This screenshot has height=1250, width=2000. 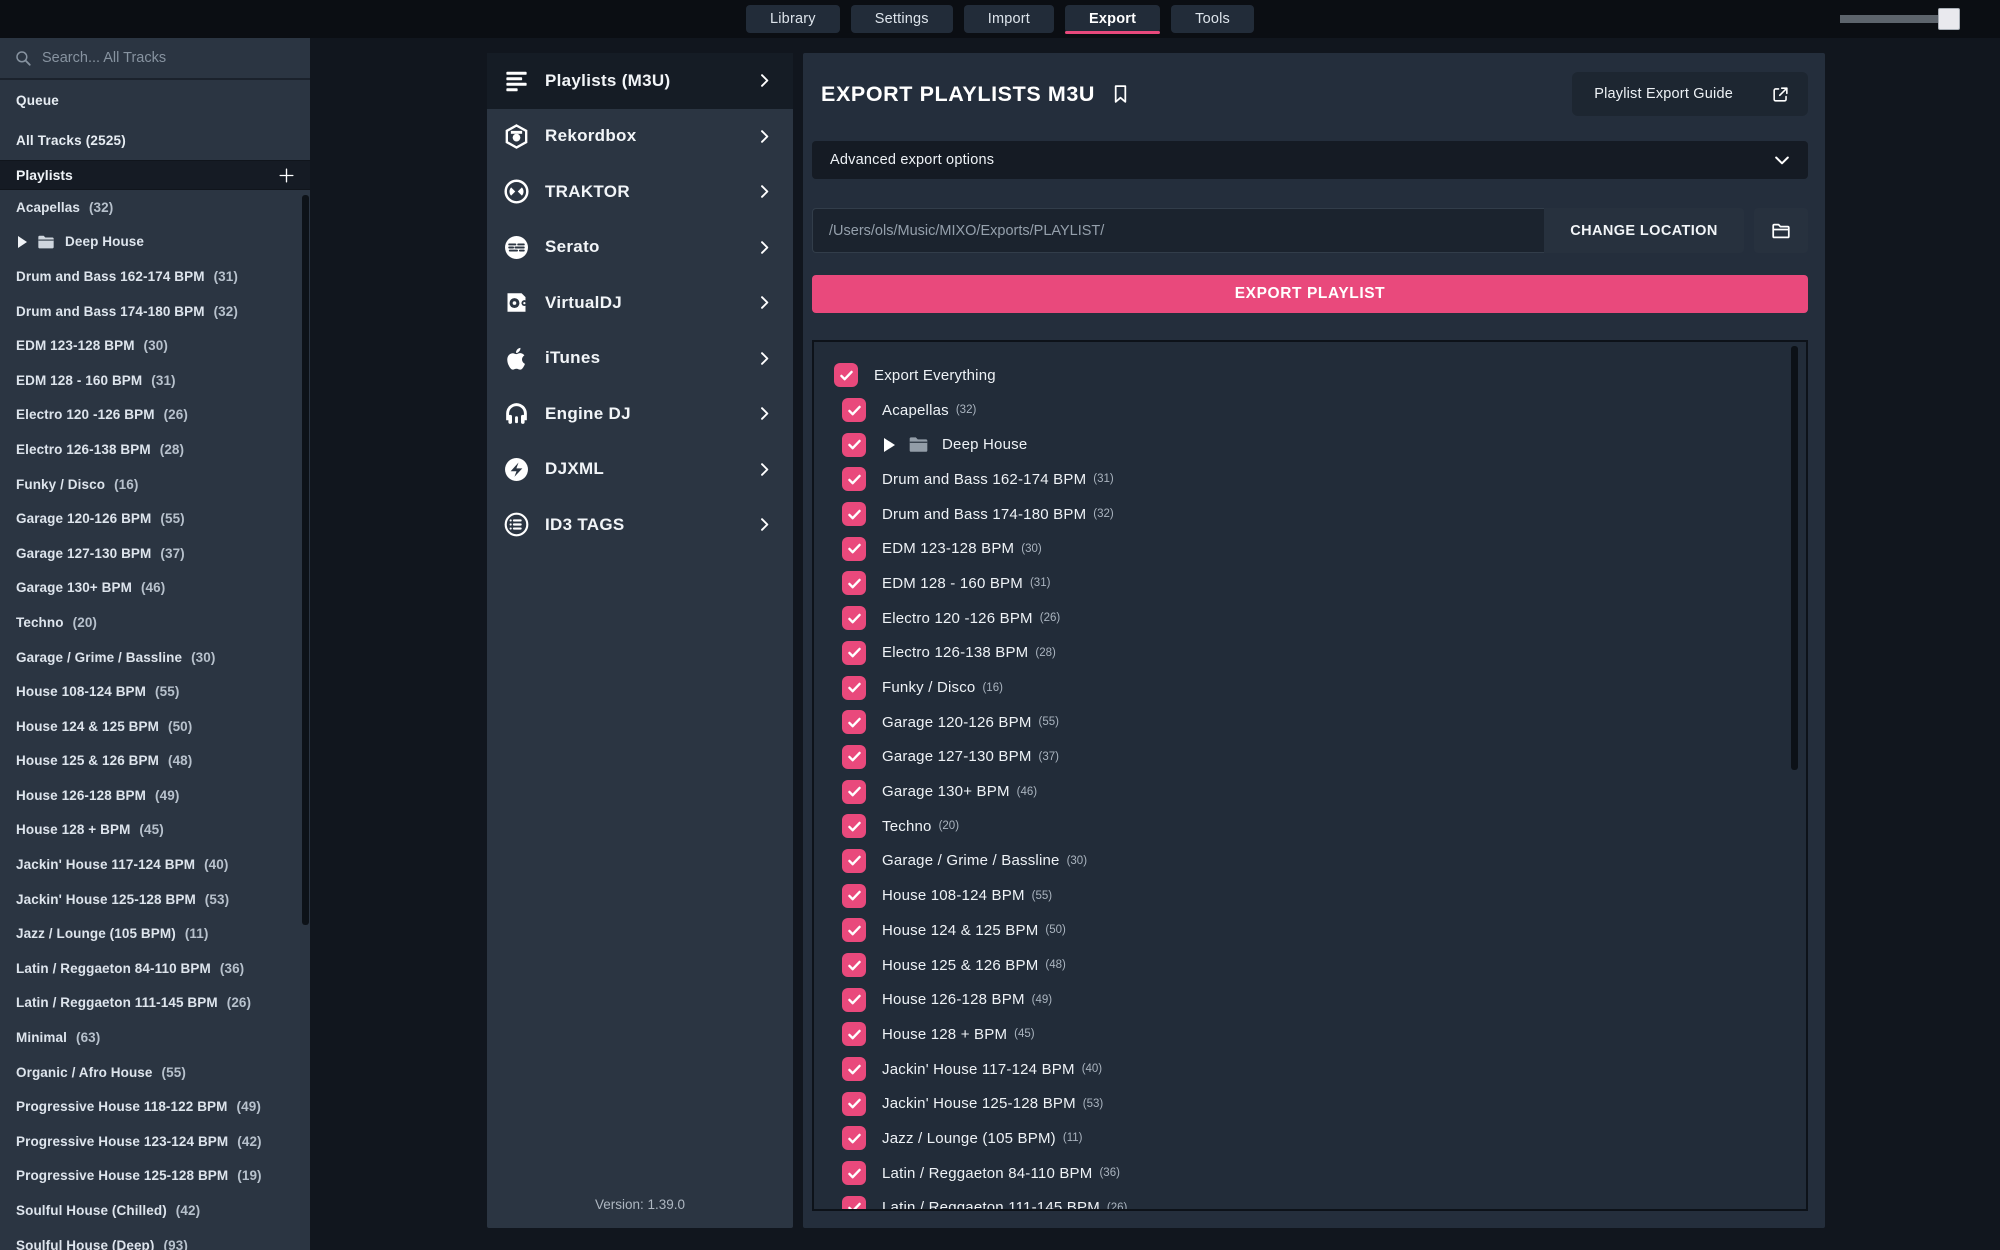 What do you see at coordinates (155, 726) in the screenshot?
I see `sidebar-playlist-item: House 124 & 125 BPM (50)` at bounding box center [155, 726].